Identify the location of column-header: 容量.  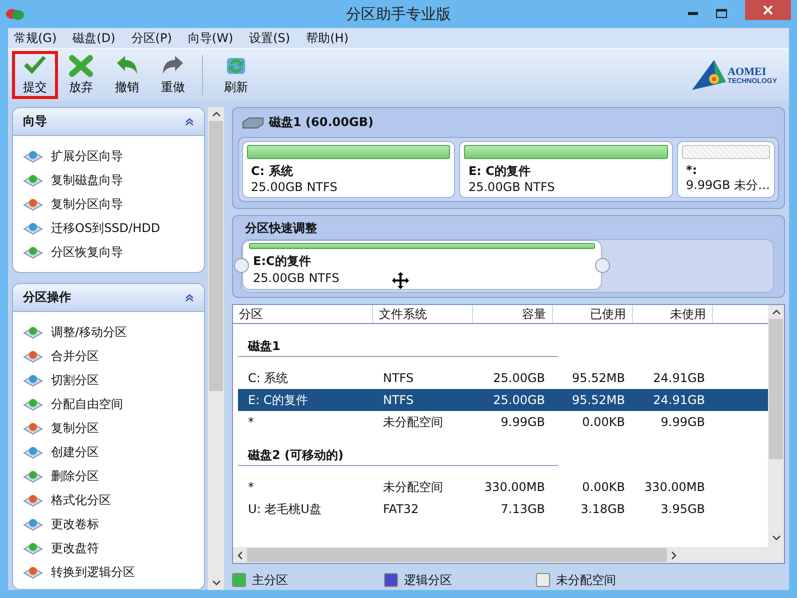
(513, 314).